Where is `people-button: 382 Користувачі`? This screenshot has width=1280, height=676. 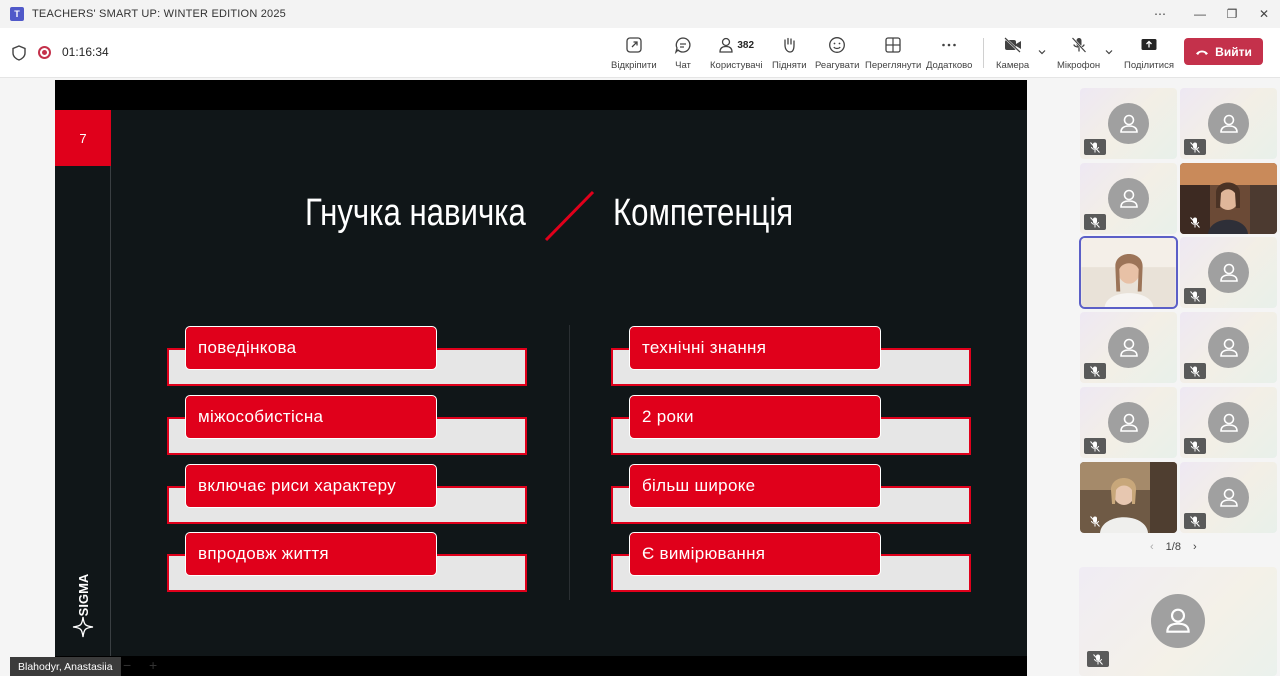 people-button: 382 Користувачі is located at coordinates (736, 54).